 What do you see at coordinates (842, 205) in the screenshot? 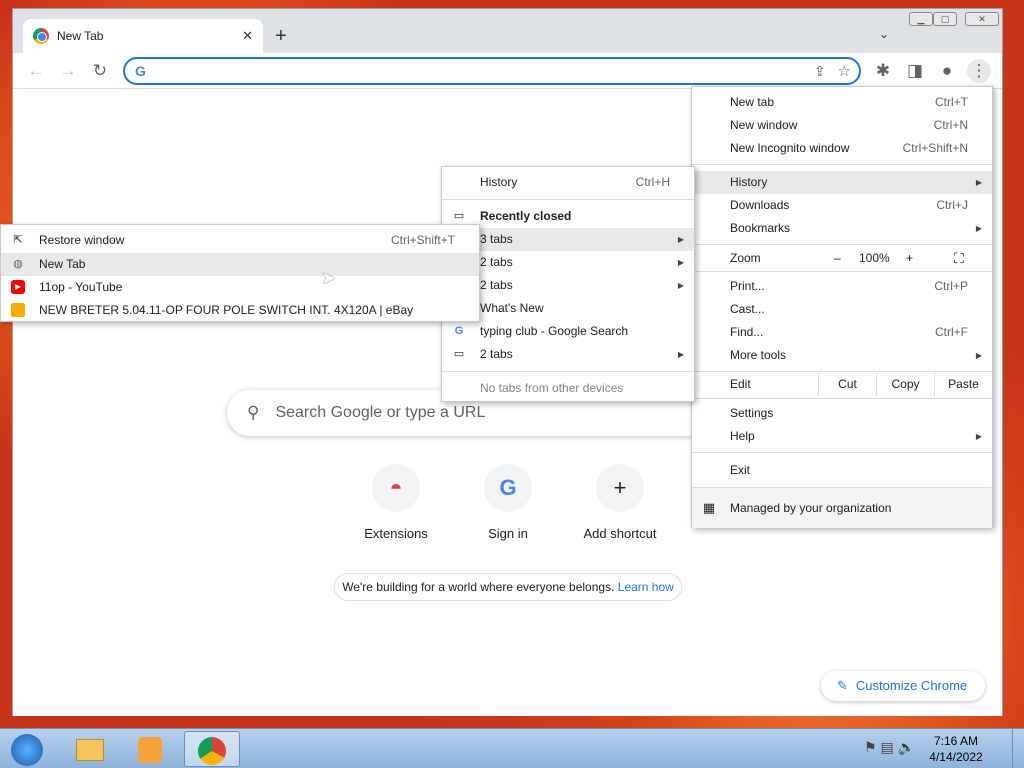
I see `menu-downloads: Downloads Ctrl+J` at bounding box center [842, 205].